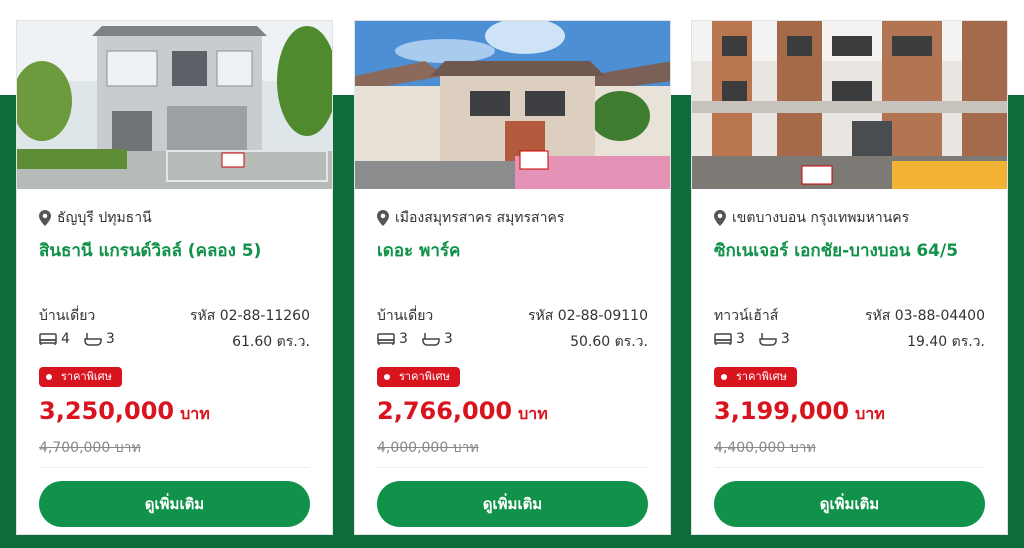 Image resolution: width=1024 pixels, height=548 pixels. I want to click on location-text: เมืองสมุทรสาคร สมุทรสาคร, so click(480, 218).